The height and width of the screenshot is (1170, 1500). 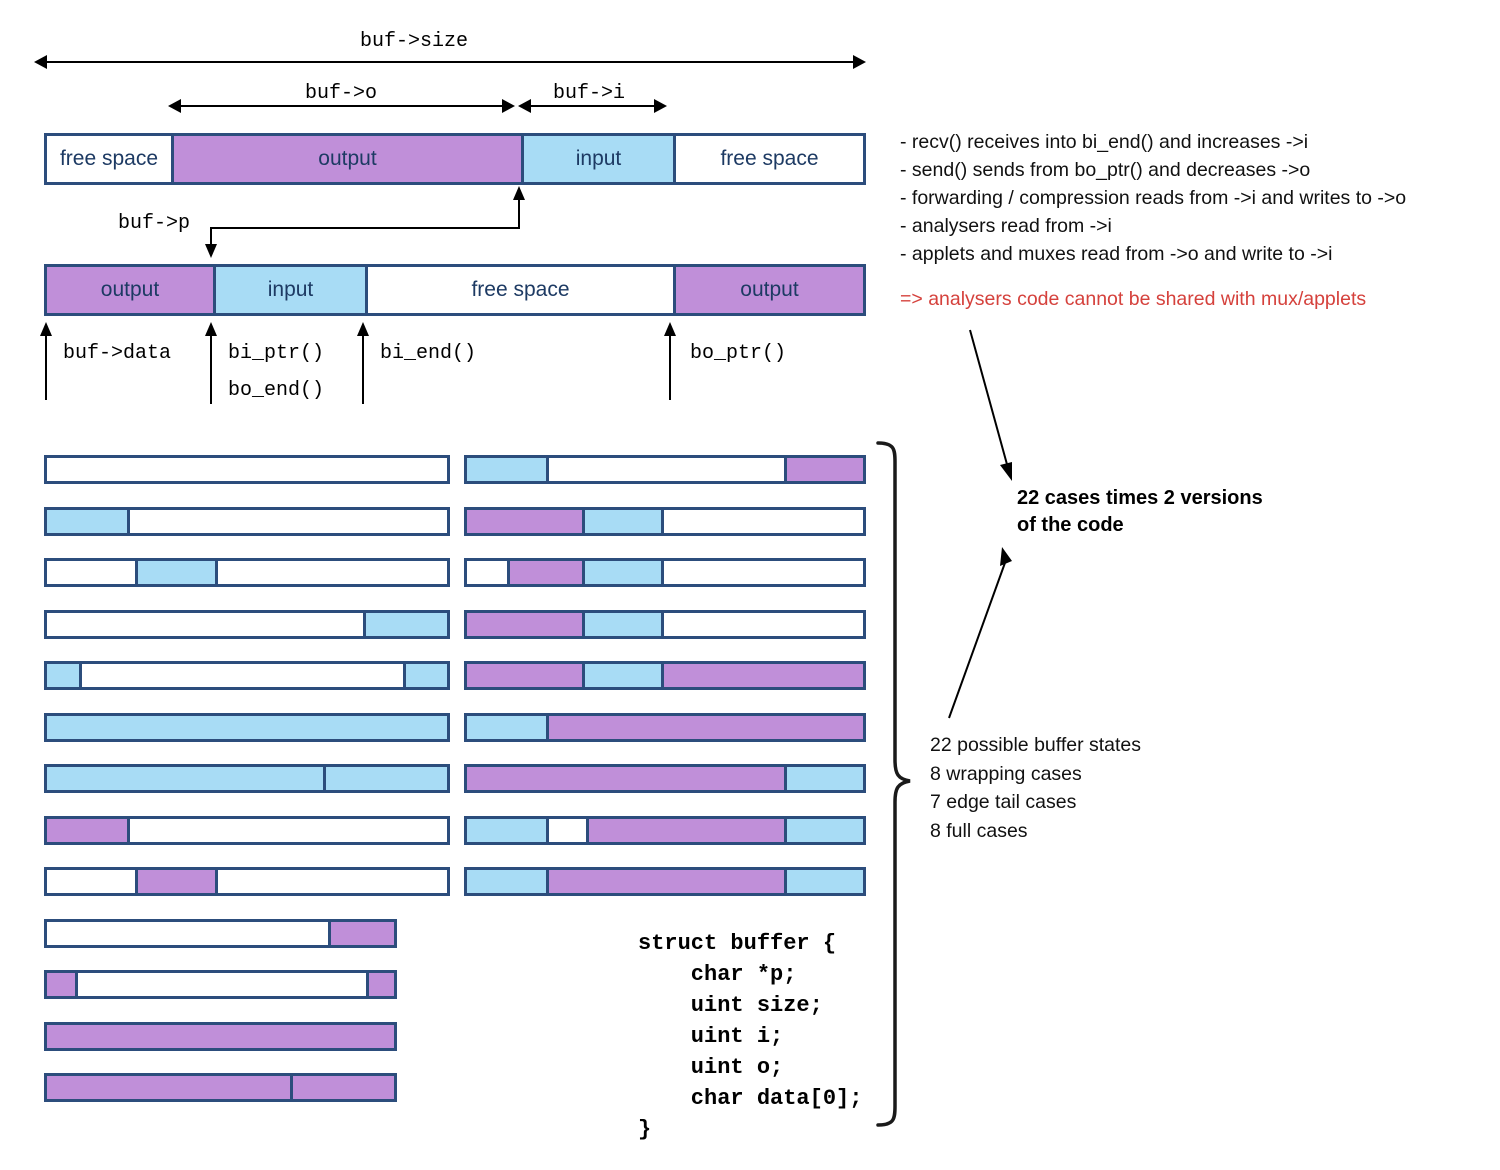 What do you see at coordinates (1003, 802) in the screenshot?
I see `case-stat-item: 7 edge tail cases` at bounding box center [1003, 802].